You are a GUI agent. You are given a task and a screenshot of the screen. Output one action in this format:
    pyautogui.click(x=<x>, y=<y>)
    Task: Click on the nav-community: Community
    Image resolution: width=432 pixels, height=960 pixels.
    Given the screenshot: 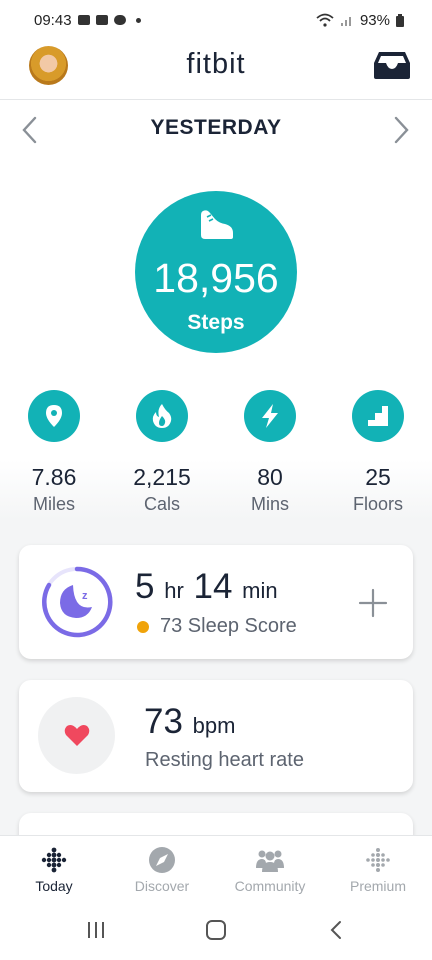 What is the action you would take?
    pyautogui.click(x=270, y=868)
    